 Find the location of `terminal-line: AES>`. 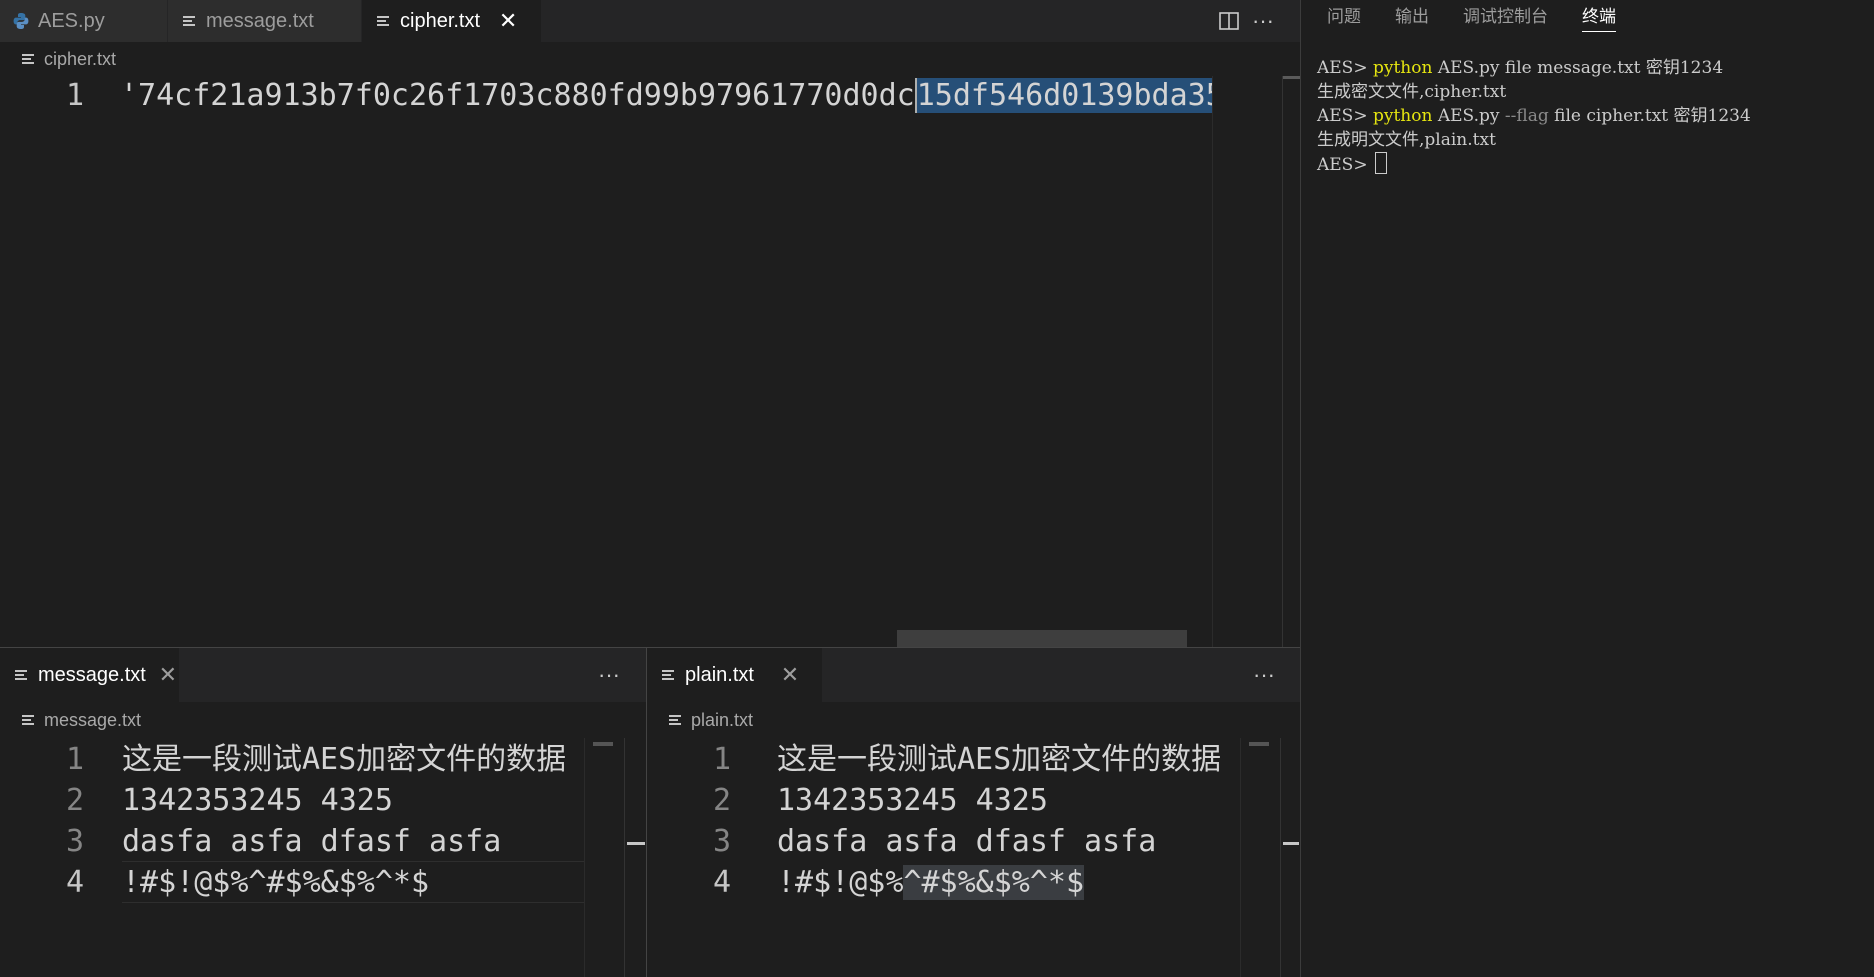

terminal-line: AES> is located at coordinates (1591, 164).